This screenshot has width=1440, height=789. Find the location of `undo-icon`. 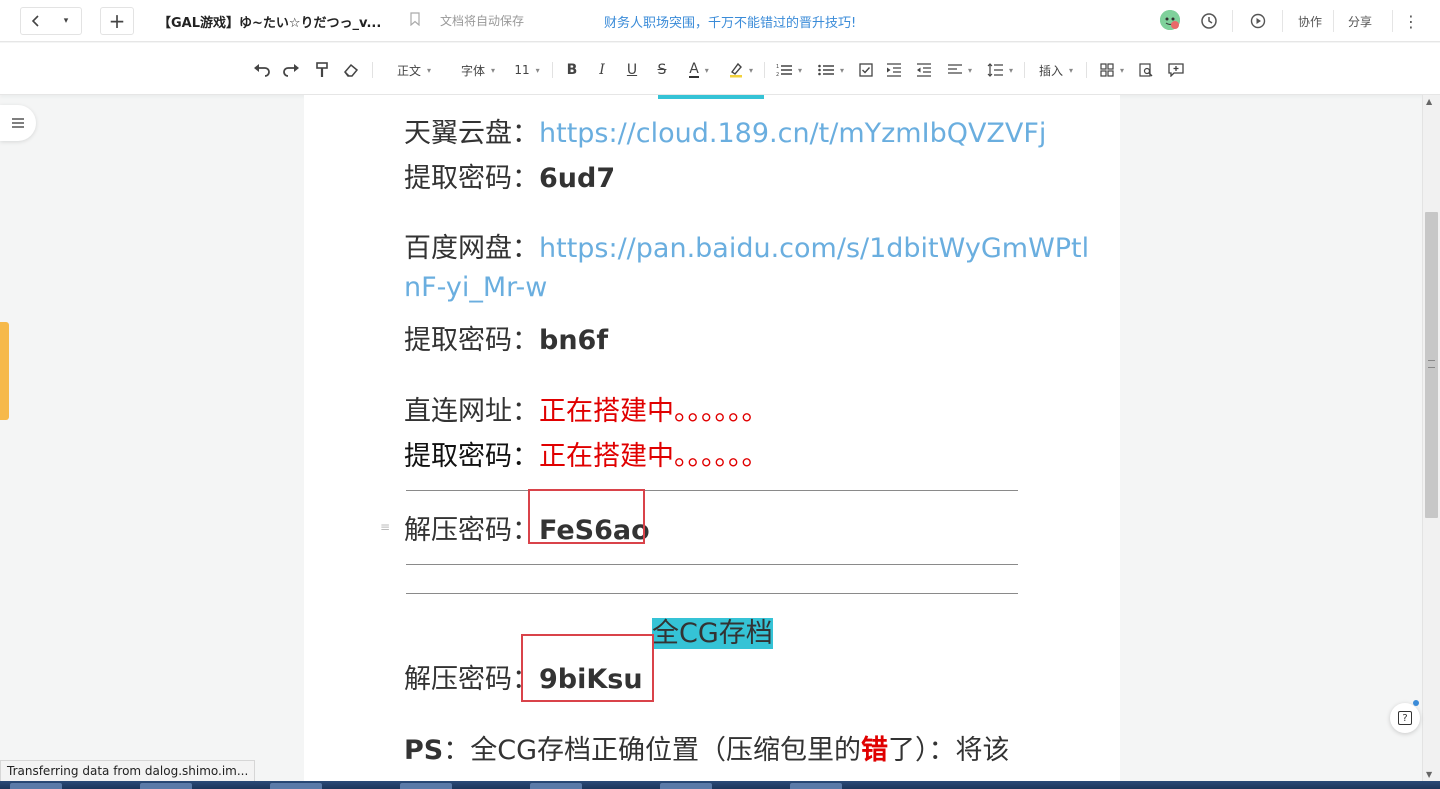

undo-icon is located at coordinates (262, 70).